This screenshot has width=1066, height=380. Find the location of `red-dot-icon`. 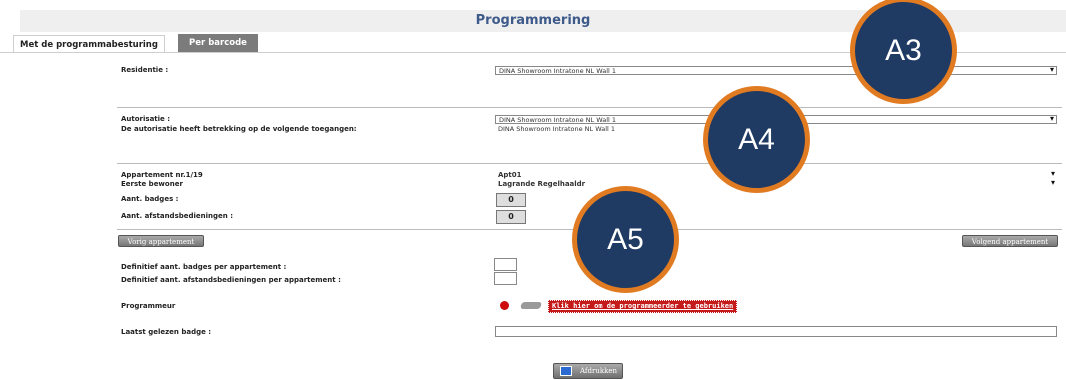

red-dot-icon is located at coordinates (504, 305).